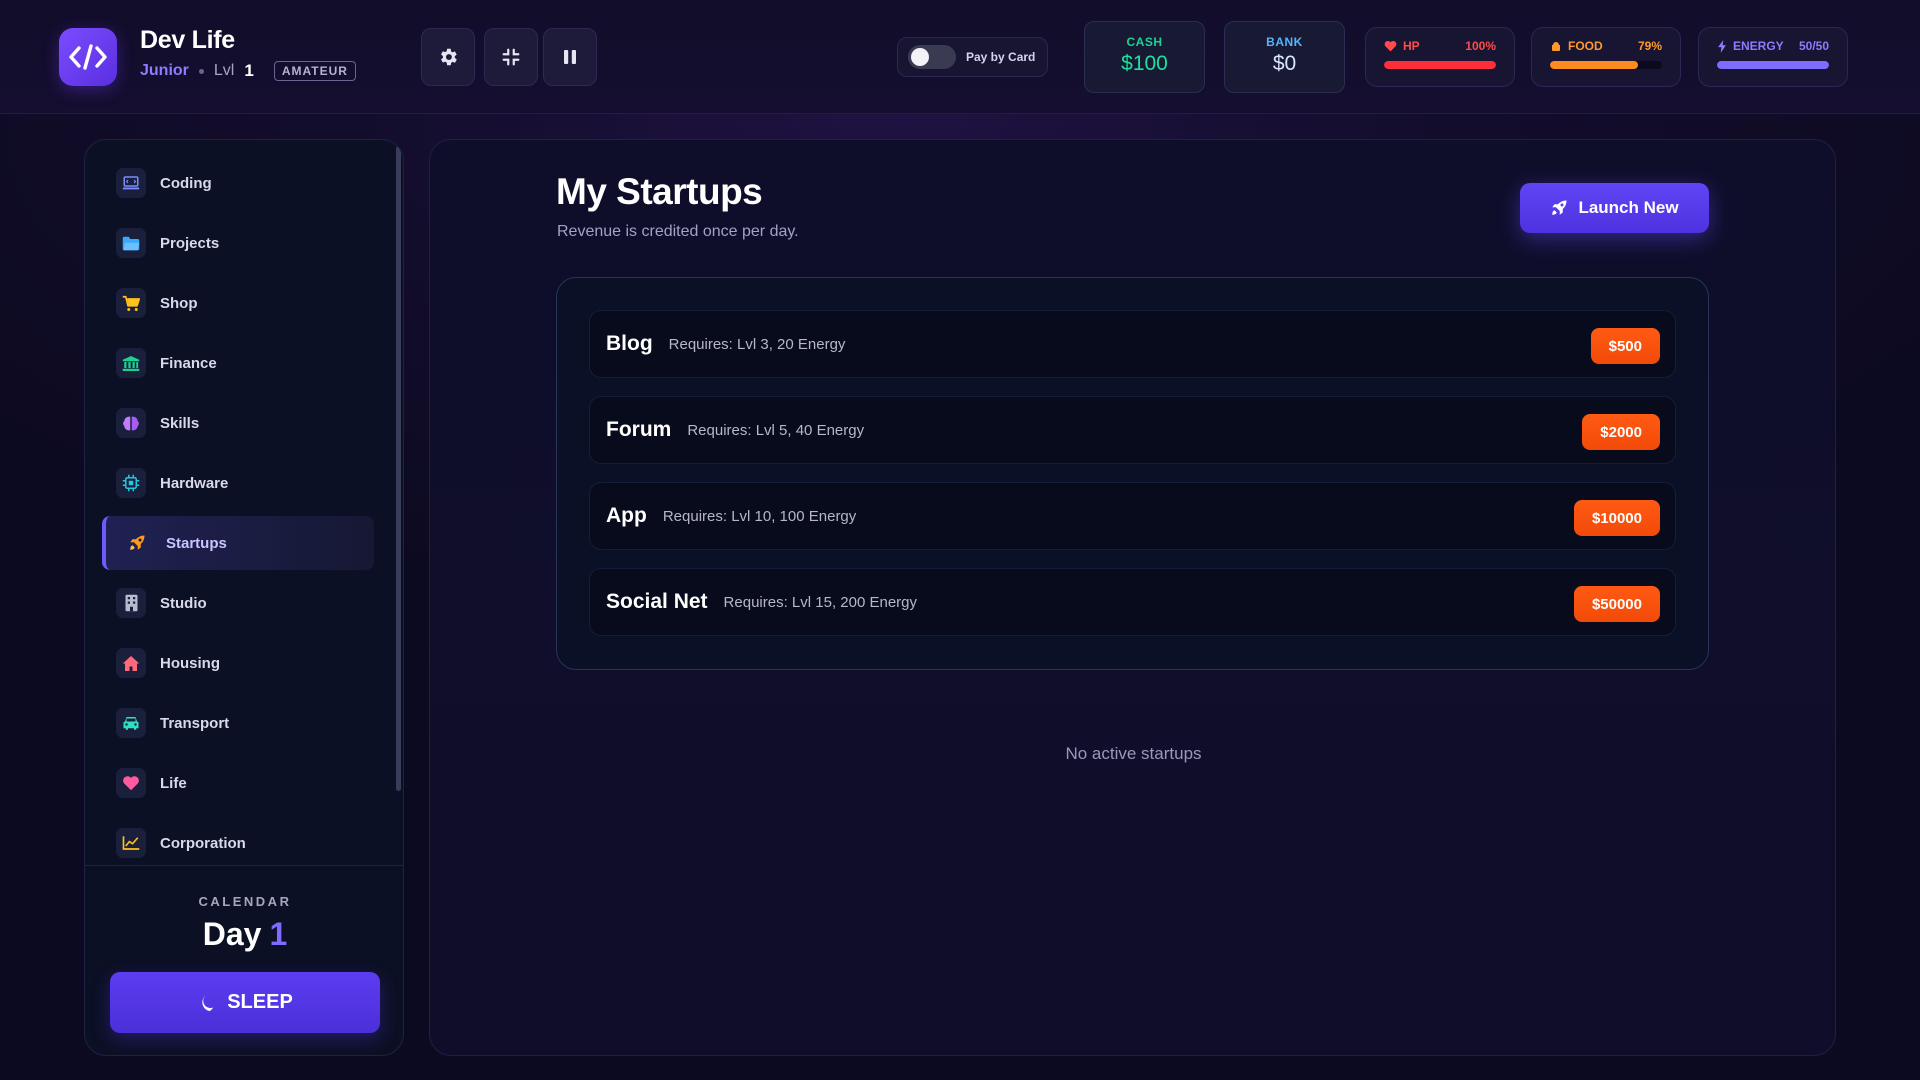  Describe the element at coordinates (131, 603) in the screenshot. I see `building-icon` at that location.